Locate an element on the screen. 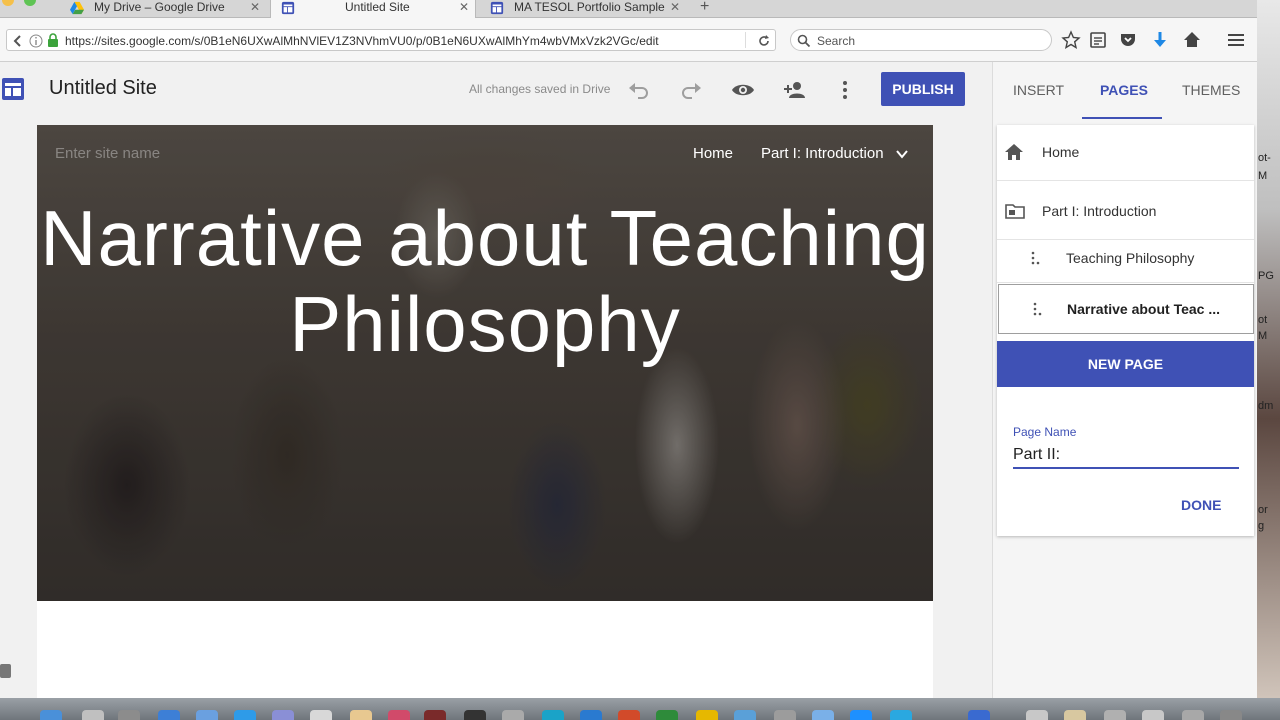 This screenshot has height=720, width=1280. tab-my-drive: My Drive – Google Drive ✕ is located at coordinates (167, 9).